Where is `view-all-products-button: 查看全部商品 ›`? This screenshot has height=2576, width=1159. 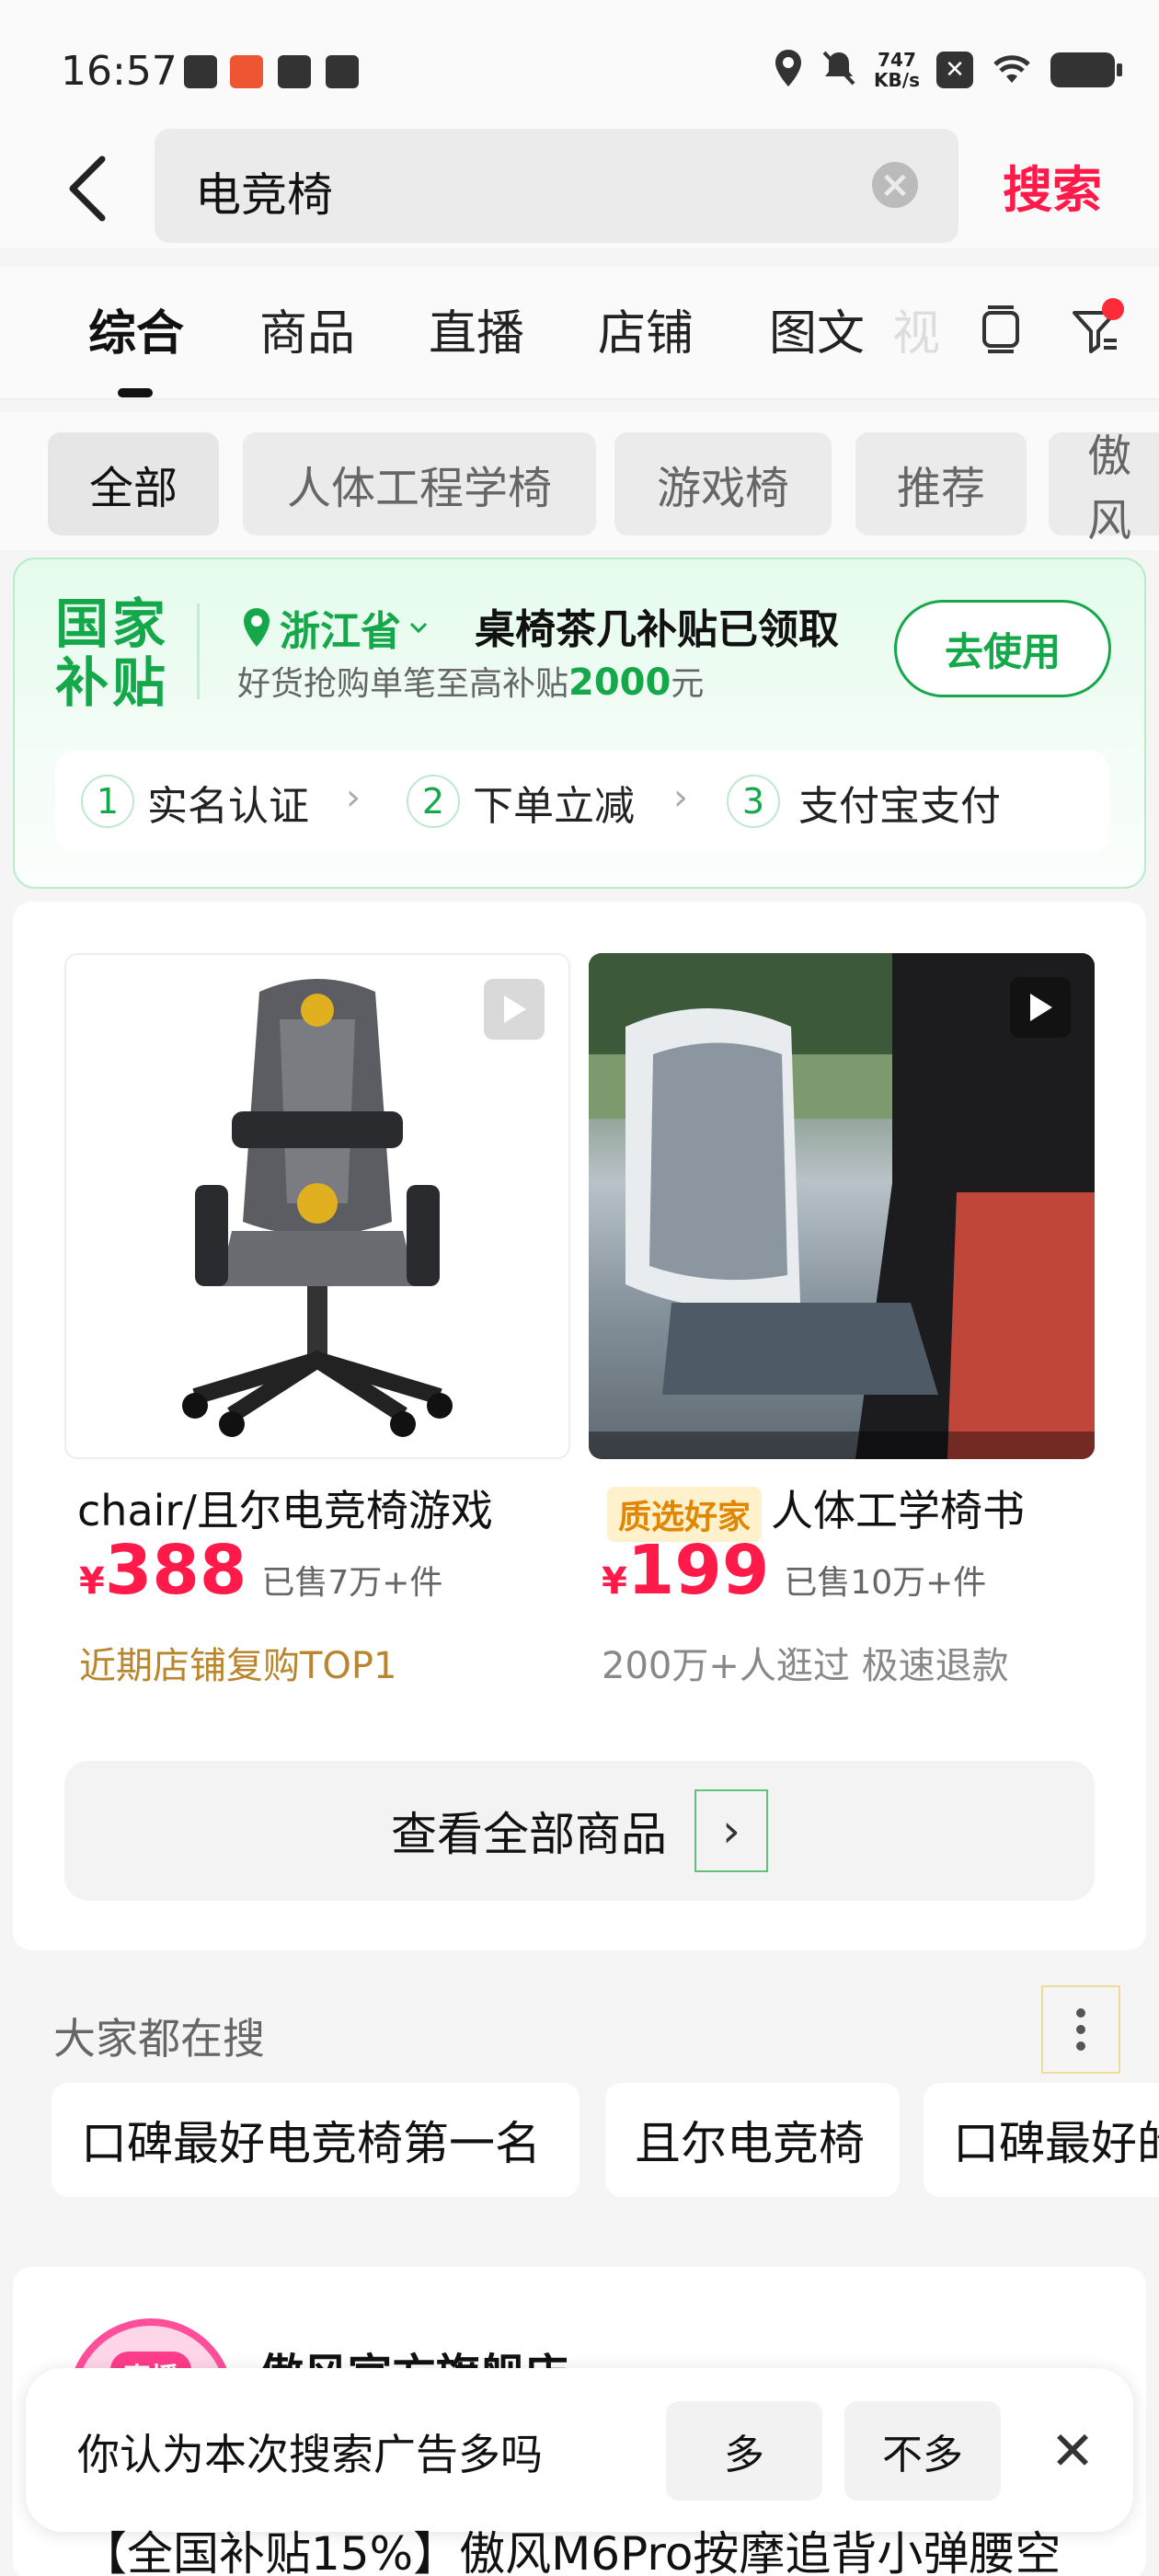
view-all-products-button: 查看全部商品 › is located at coordinates (579, 1831).